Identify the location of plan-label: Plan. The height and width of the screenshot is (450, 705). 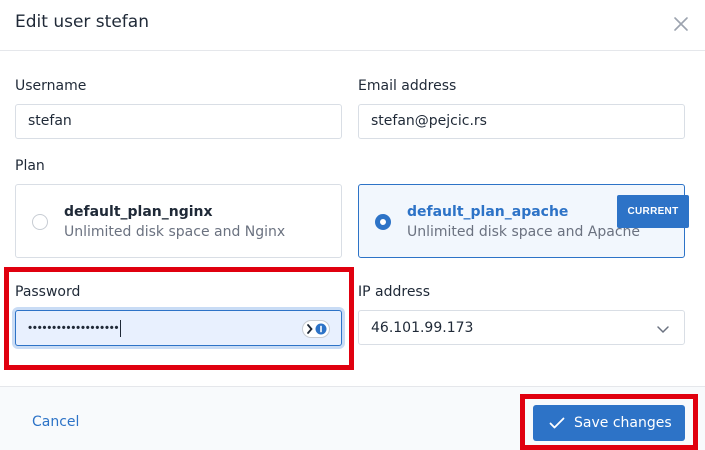
(30, 166).